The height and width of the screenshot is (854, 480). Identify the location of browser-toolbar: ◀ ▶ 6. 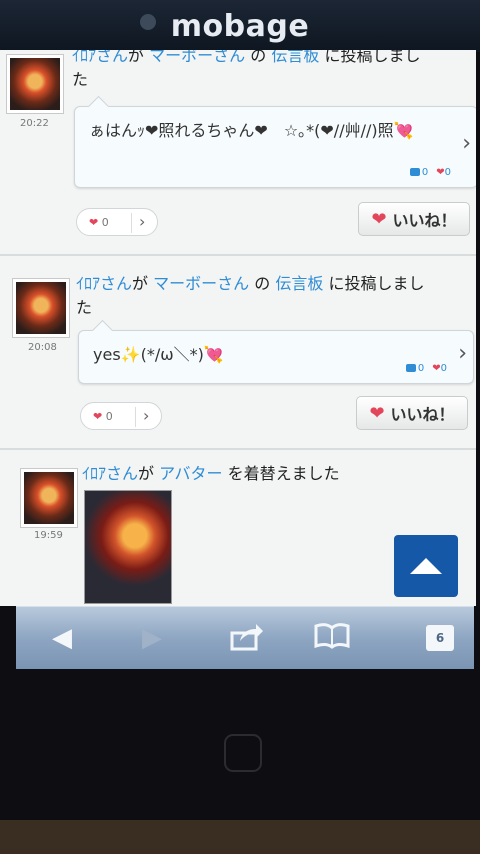
(245, 637).